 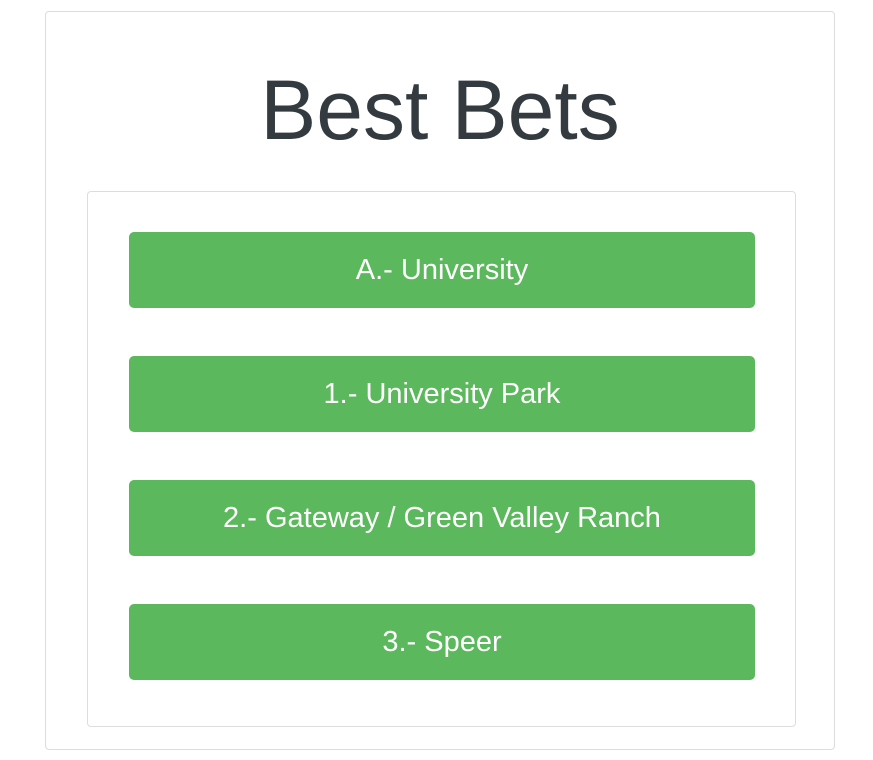 I want to click on page-title: Best Bets, so click(x=440, y=110).